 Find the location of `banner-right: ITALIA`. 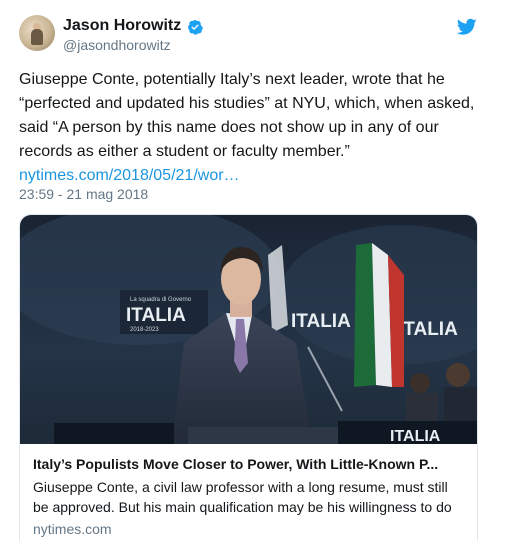

banner-right: ITALIA is located at coordinates (428, 329).